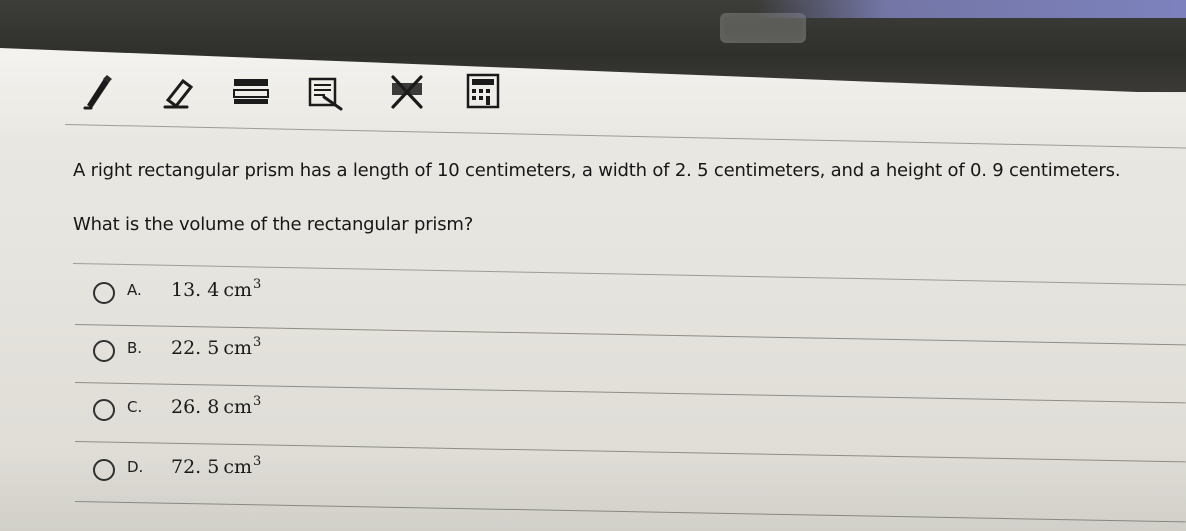 Image resolution: width=1186 pixels, height=531 pixels. Describe the element at coordinates (195, 407) in the screenshot. I see `choice-number: 26. 8` at that location.